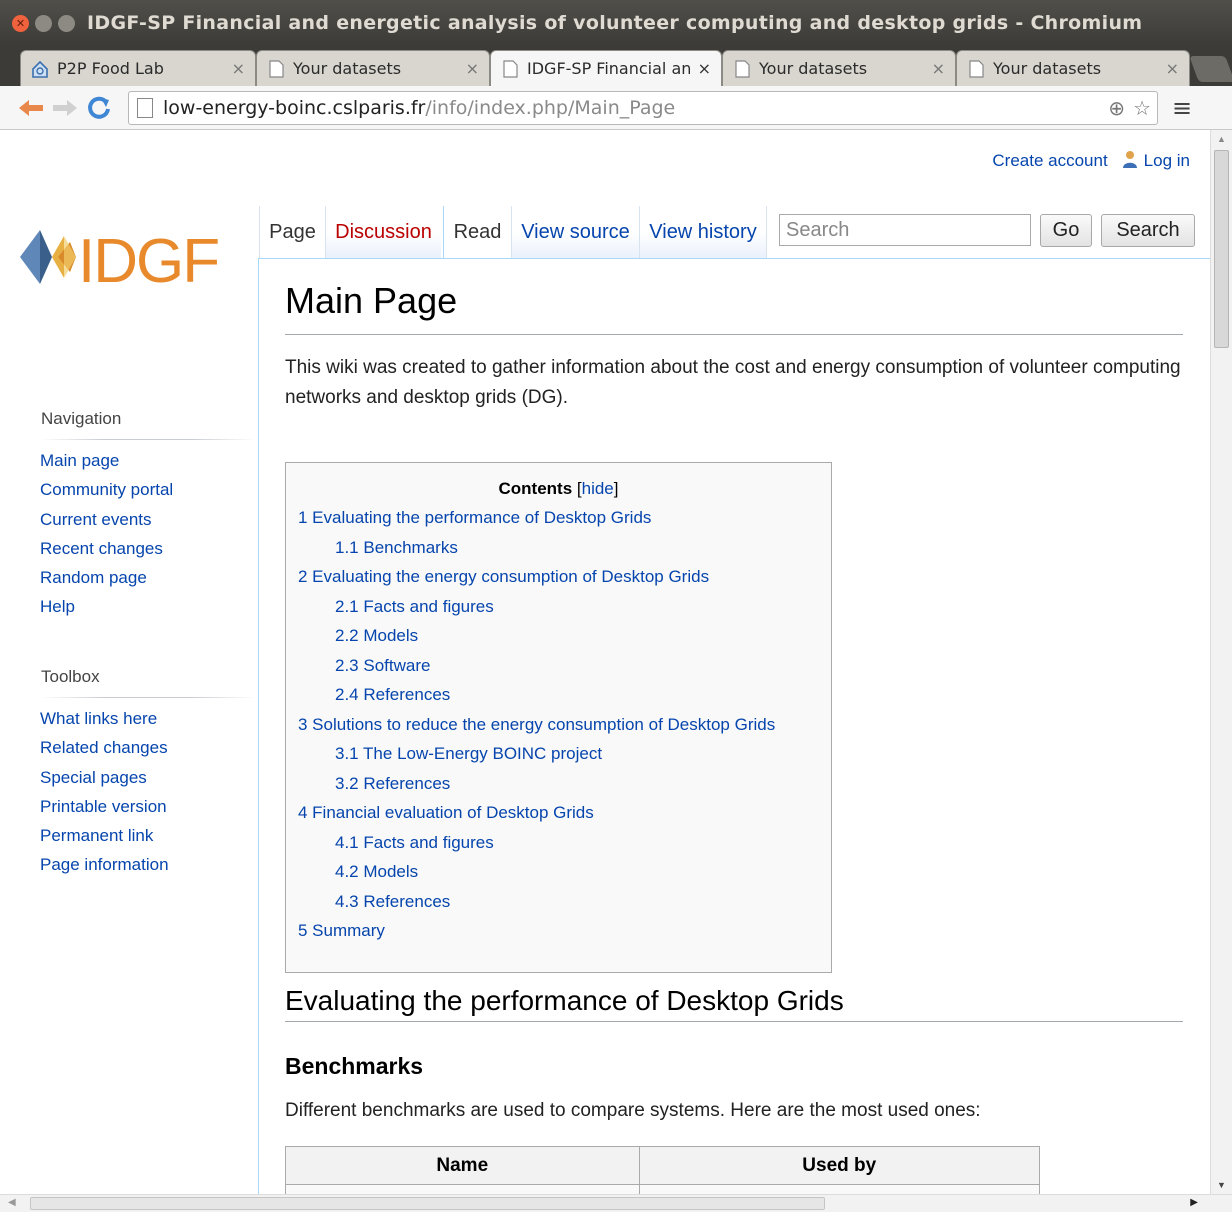  Describe the element at coordinates (1210, 69) in the screenshot. I see `new-tab-button` at that location.